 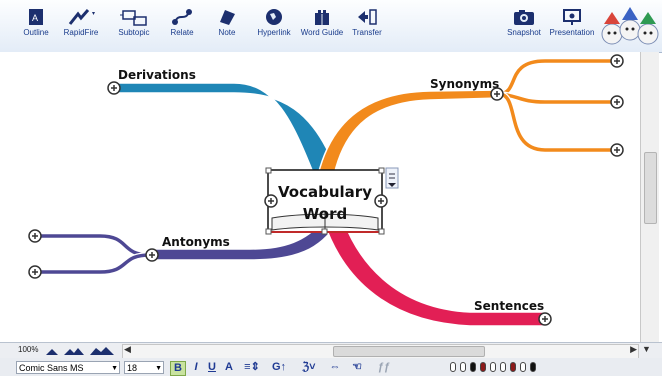 I want to click on add-topic-left-icon, so click(x=271, y=201).